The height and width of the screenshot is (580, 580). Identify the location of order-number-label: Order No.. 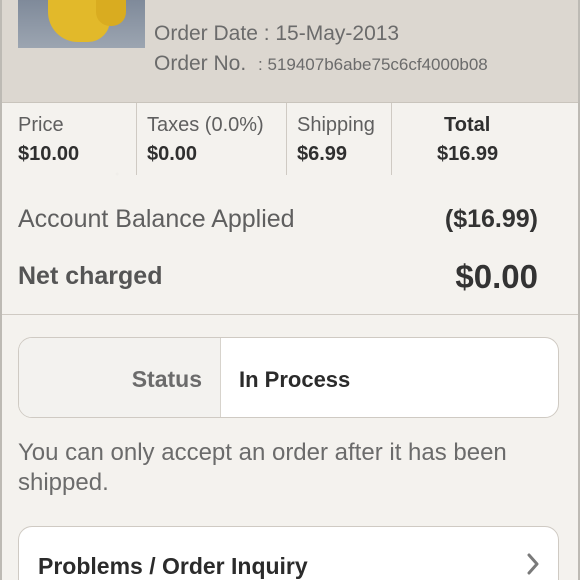
(200, 63).